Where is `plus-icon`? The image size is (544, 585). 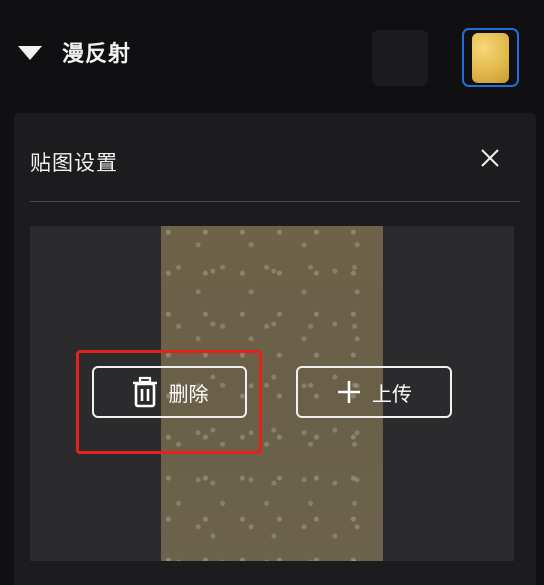
plus-icon is located at coordinates (349, 392).